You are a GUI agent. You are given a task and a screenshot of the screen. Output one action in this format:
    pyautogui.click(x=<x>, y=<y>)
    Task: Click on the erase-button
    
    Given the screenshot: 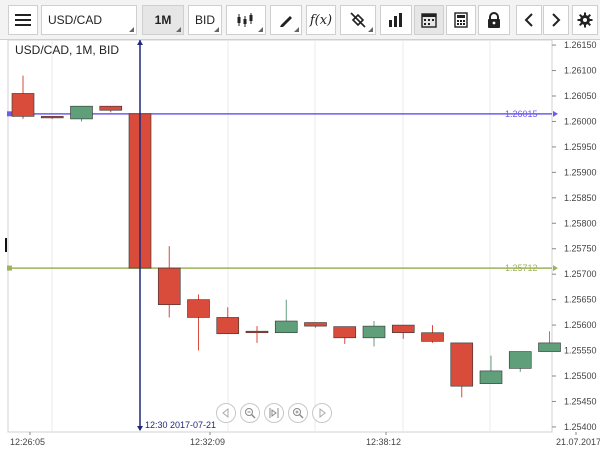 What is the action you would take?
    pyautogui.click(x=358, y=20)
    